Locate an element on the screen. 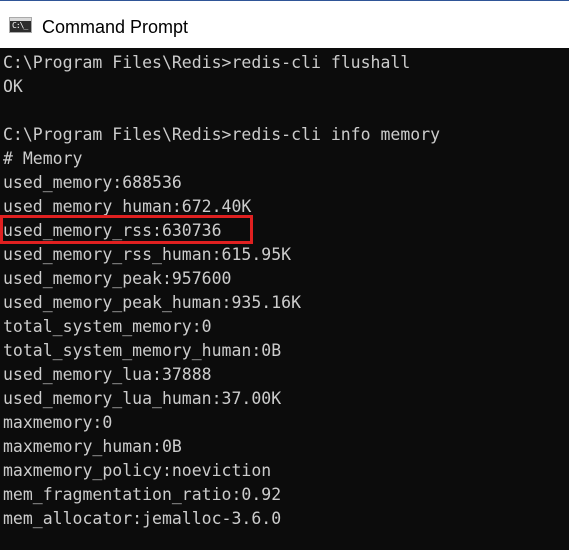 This screenshot has width=569, height=550. console-line: maxmemory_human:0B is located at coordinates (92, 446).